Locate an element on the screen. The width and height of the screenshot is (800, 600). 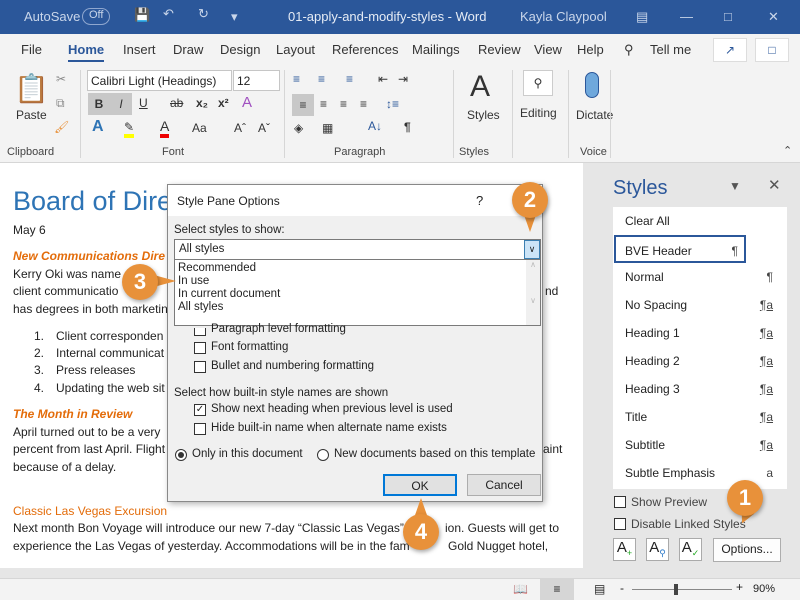
collapse-ribbon-icon: ⌃ is located at coordinates (787, 150).